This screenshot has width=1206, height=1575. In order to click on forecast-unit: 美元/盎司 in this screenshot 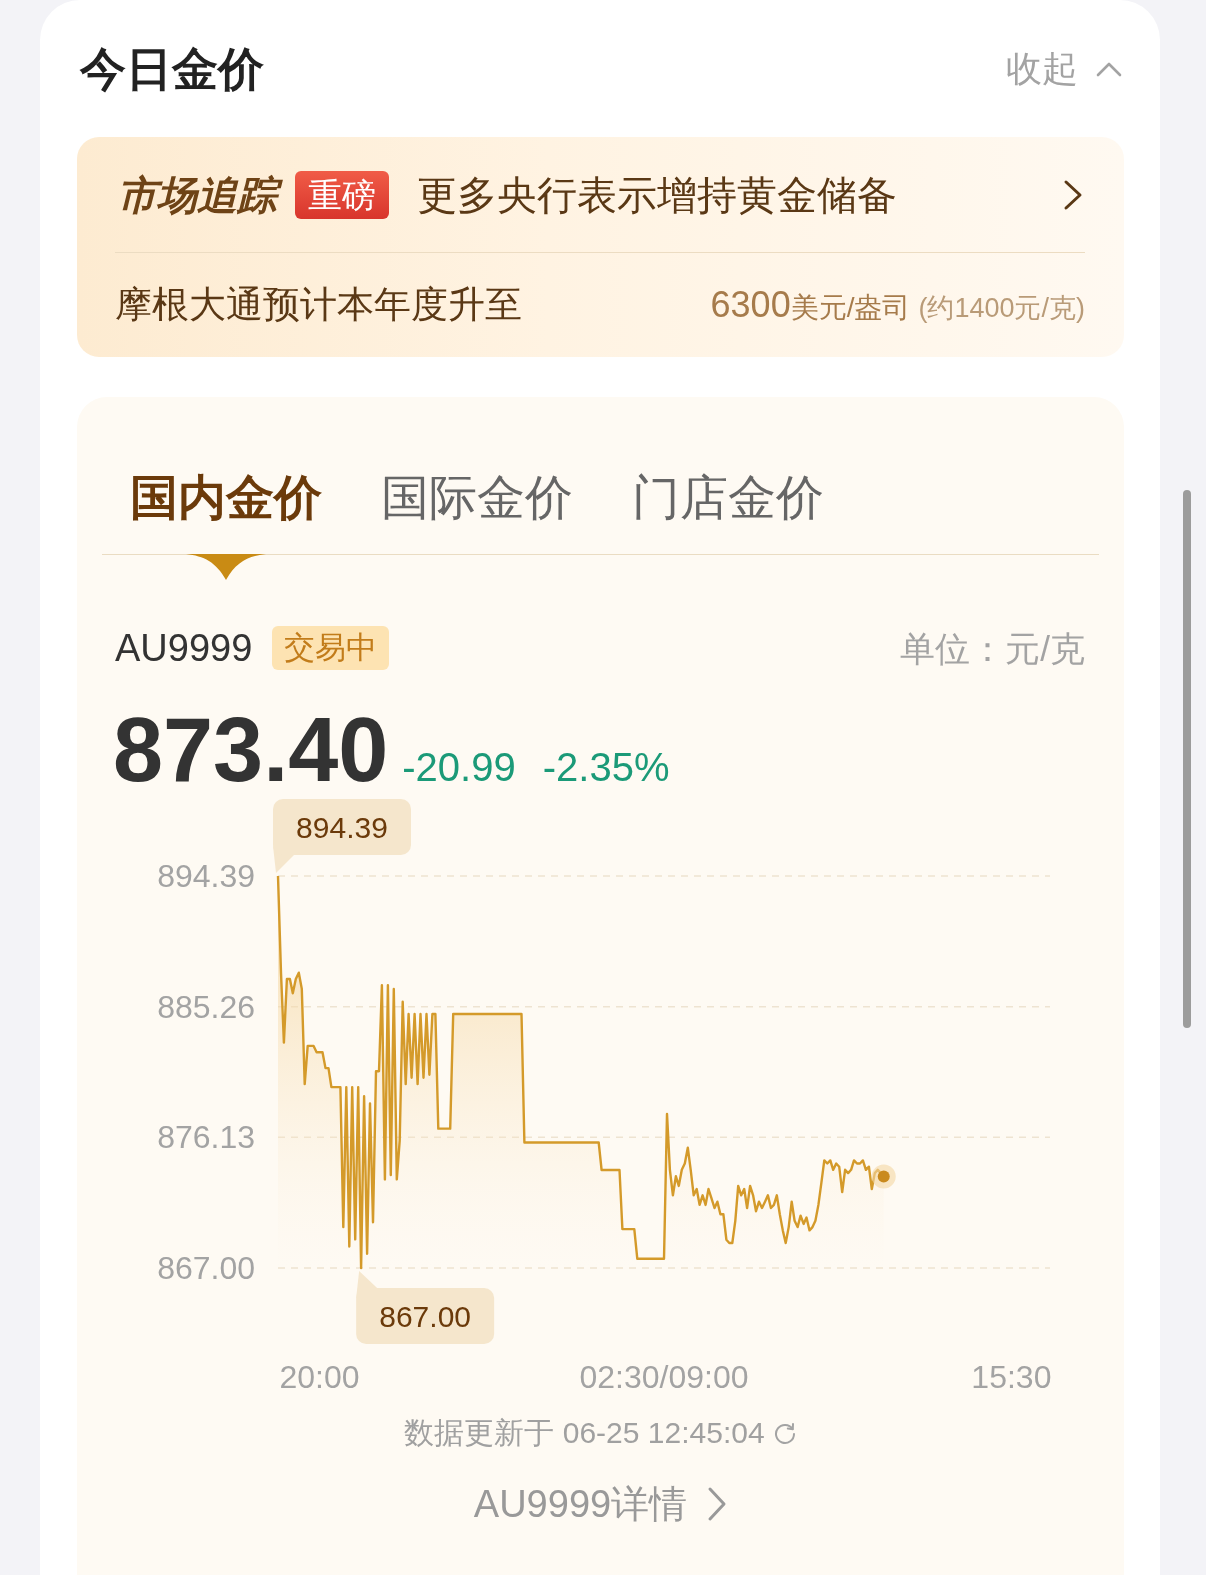, I will do `click(850, 307)`.